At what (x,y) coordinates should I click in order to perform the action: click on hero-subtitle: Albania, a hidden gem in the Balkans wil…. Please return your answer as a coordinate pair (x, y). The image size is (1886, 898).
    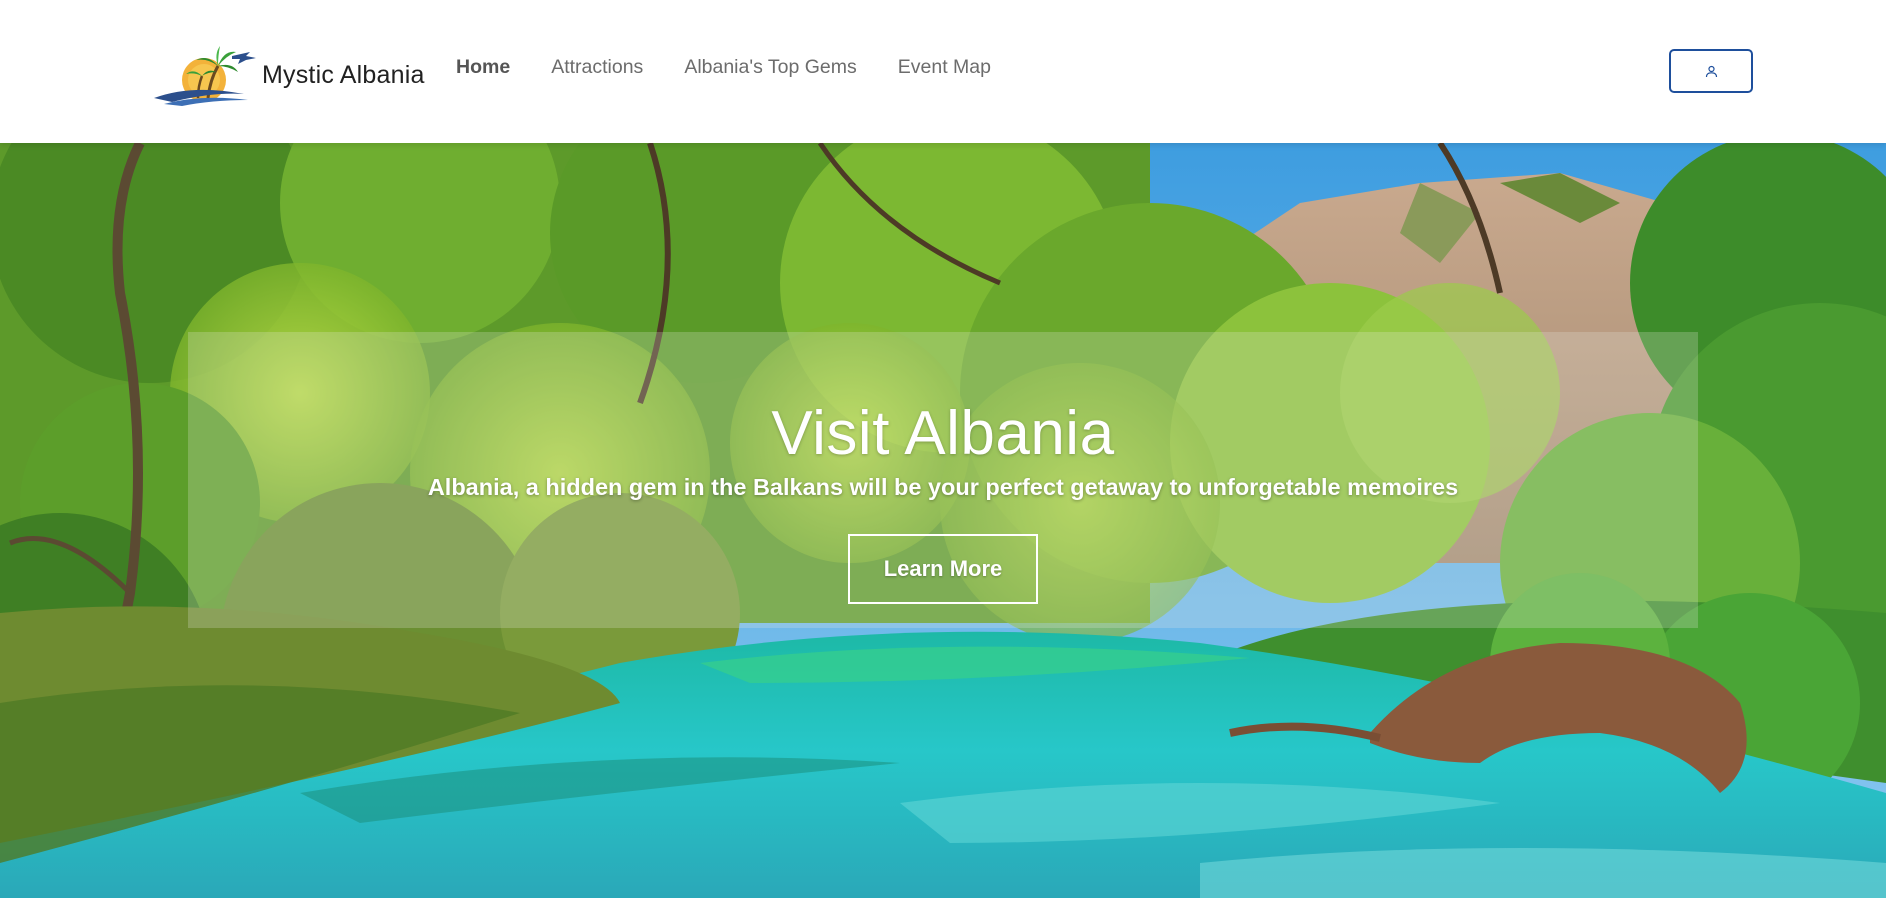
    Looking at the image, I should click on (943, 487).